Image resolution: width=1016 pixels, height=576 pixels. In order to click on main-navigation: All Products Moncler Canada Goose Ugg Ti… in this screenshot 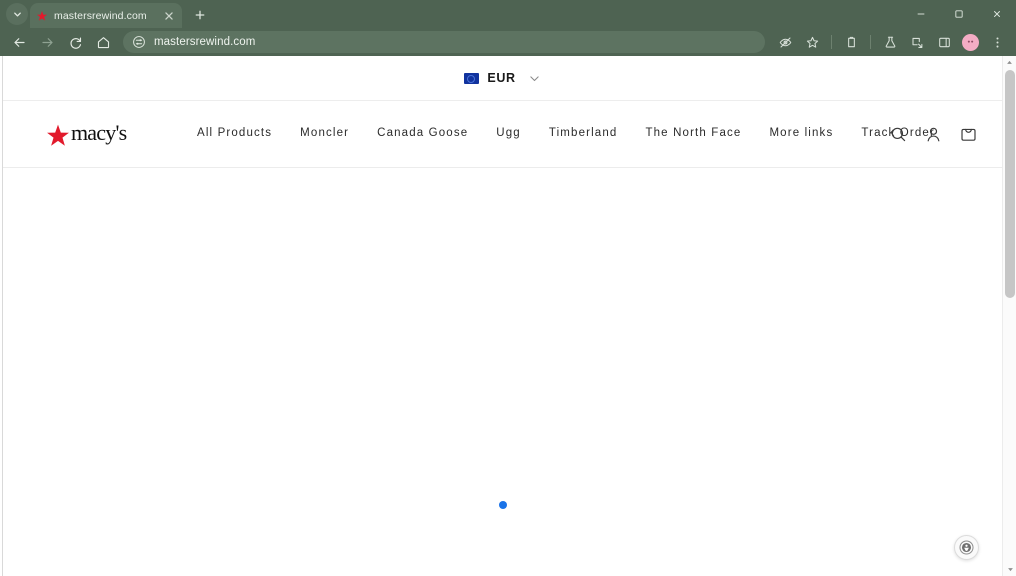, I will do `click(558, 134)`.